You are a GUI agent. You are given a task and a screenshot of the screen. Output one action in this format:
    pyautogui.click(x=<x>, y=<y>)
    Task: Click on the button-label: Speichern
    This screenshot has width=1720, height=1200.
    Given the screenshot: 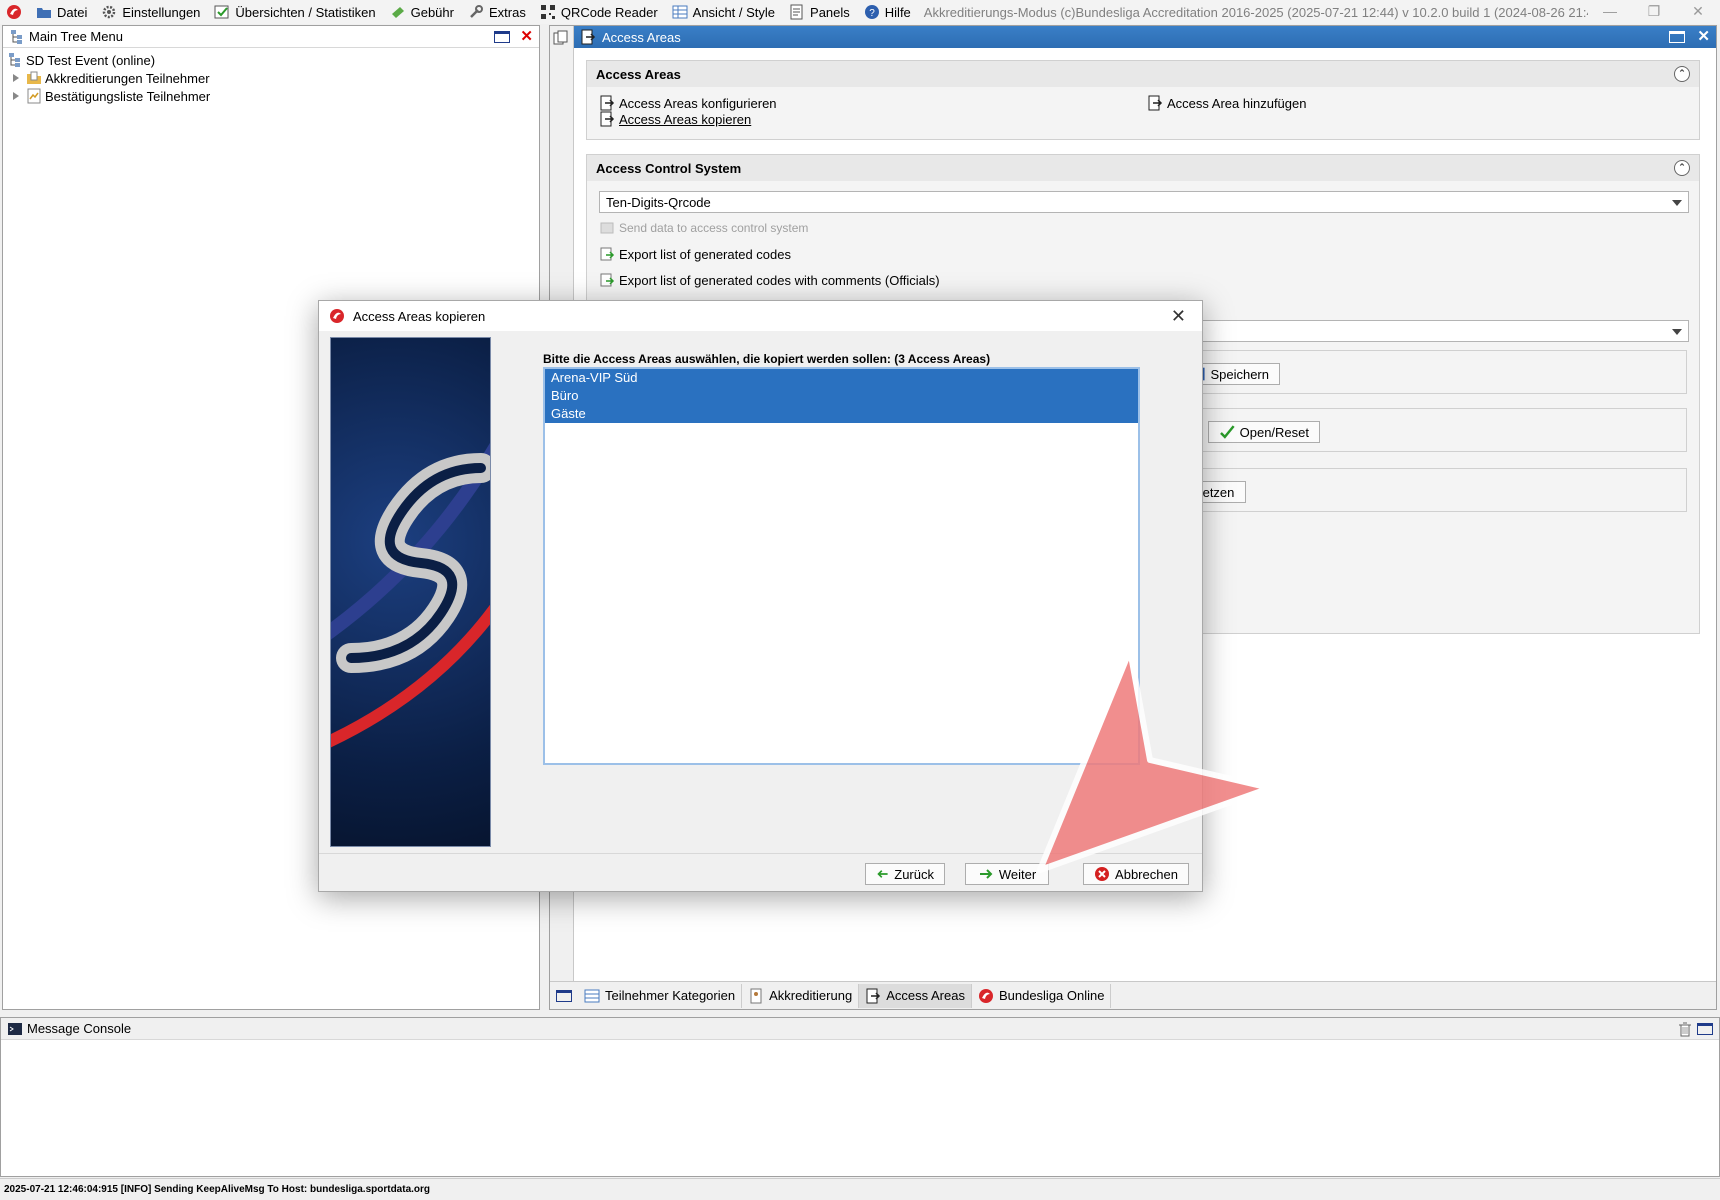 What is the action you would take?
    pyautogui.click(x=1239, y=374)
    